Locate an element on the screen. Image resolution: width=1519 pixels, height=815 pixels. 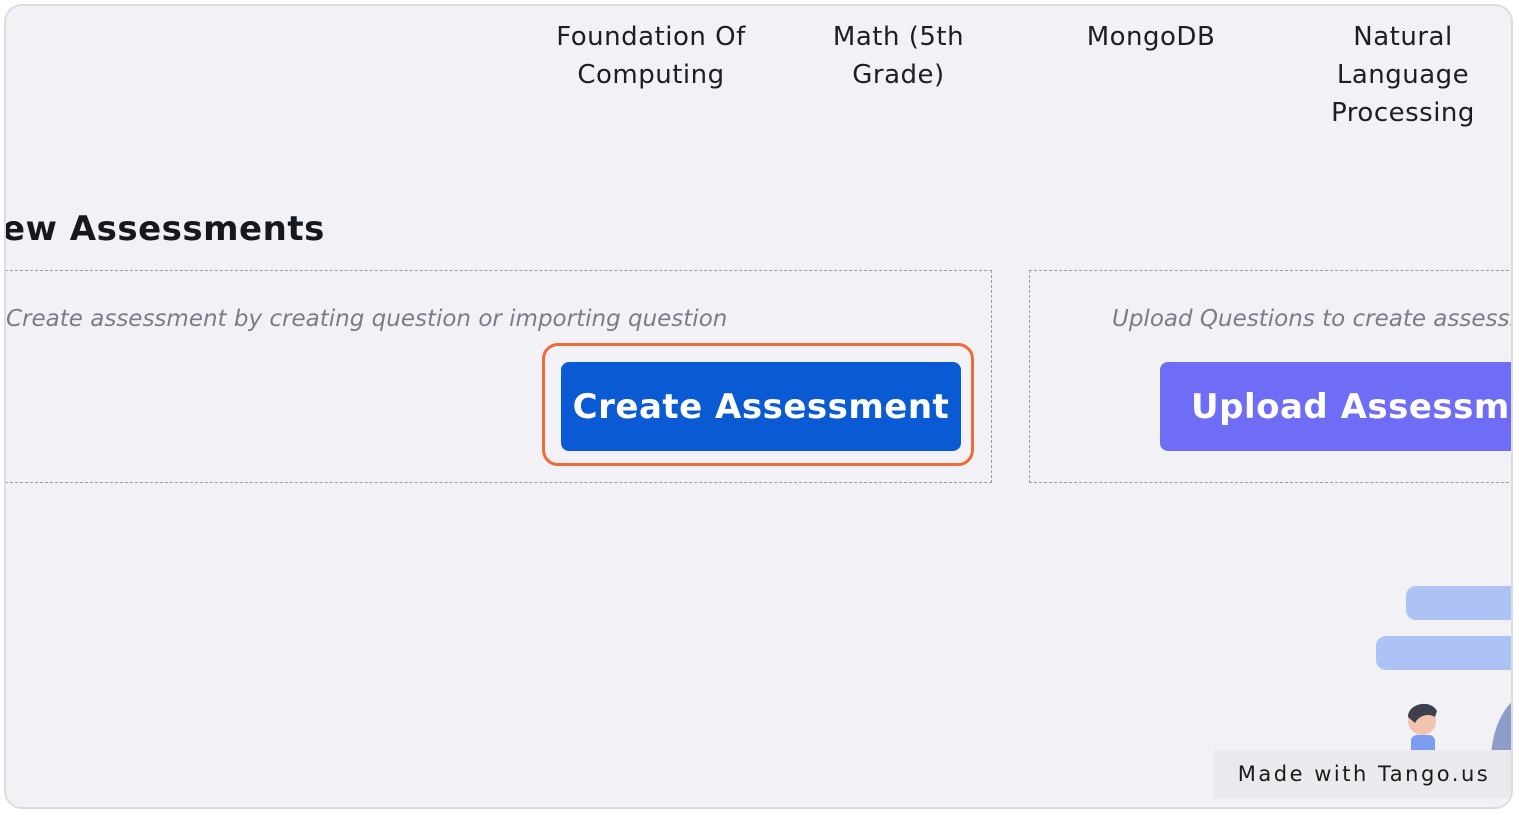
illustration-bar-middle is located at coordinates (1443, 653).